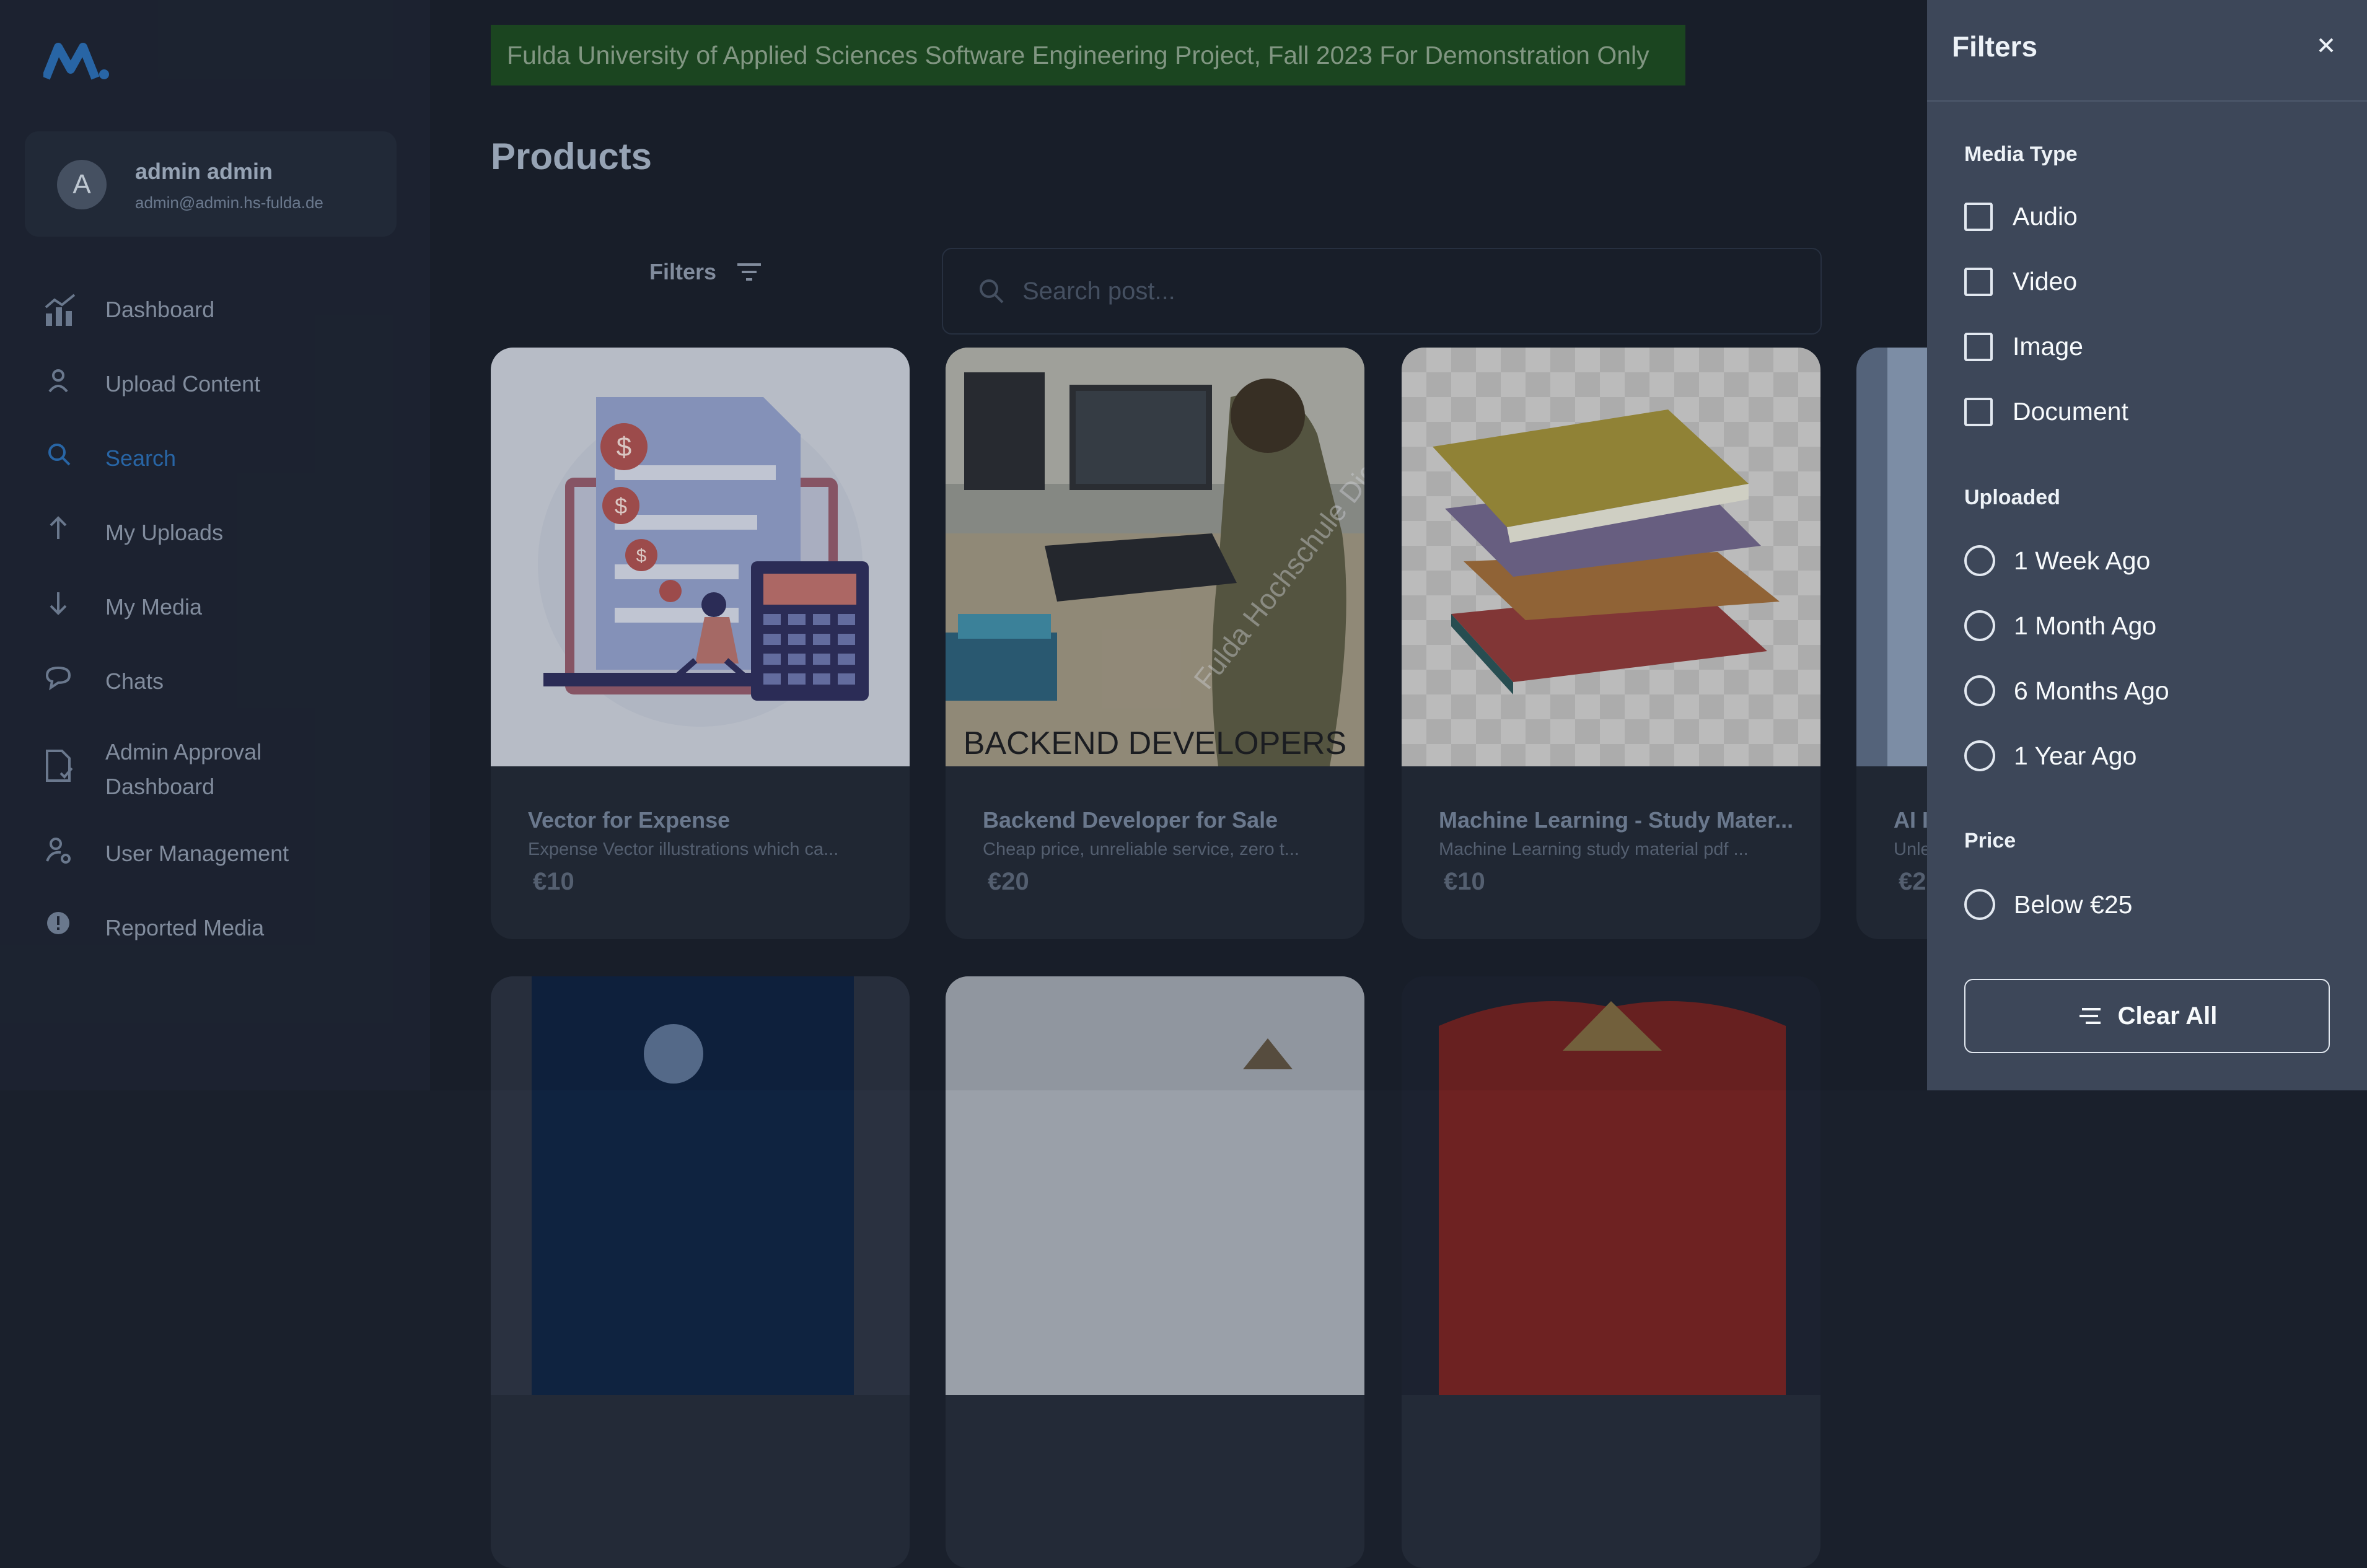 This screenshot has width=2367, height=1568. What do you see at coordinates (2082, 560) in the screenshot?
I see `option-label: 1 Week Ago` at bounding box center [2082, 560].